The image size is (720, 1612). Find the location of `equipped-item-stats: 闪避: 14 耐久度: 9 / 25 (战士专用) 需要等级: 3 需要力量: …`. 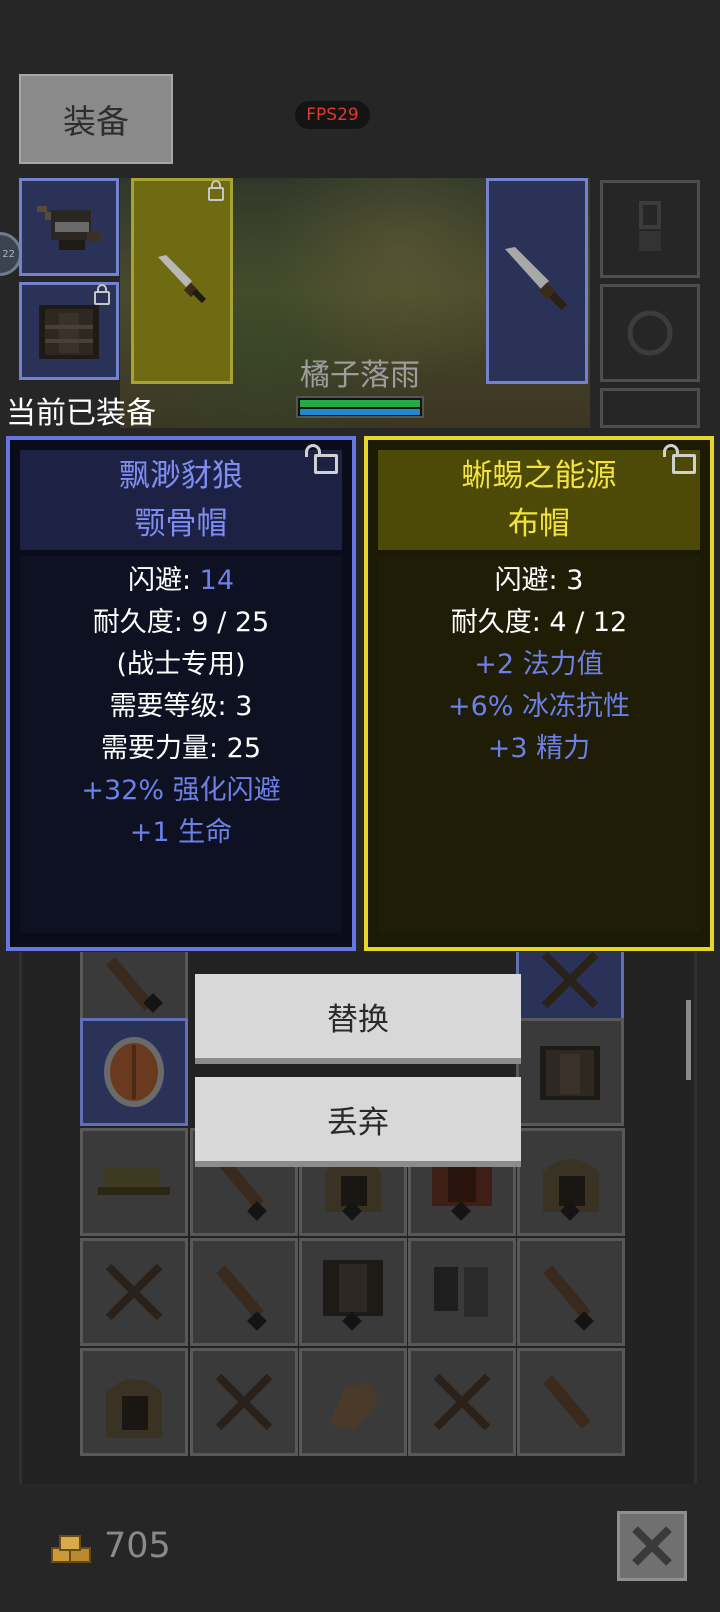

equipped-item-stats: 闪避: 14 耐久度: 9 / 25 (战士专用) 需要等级: 3 需要力量: … is located at coordinates (181, 744).